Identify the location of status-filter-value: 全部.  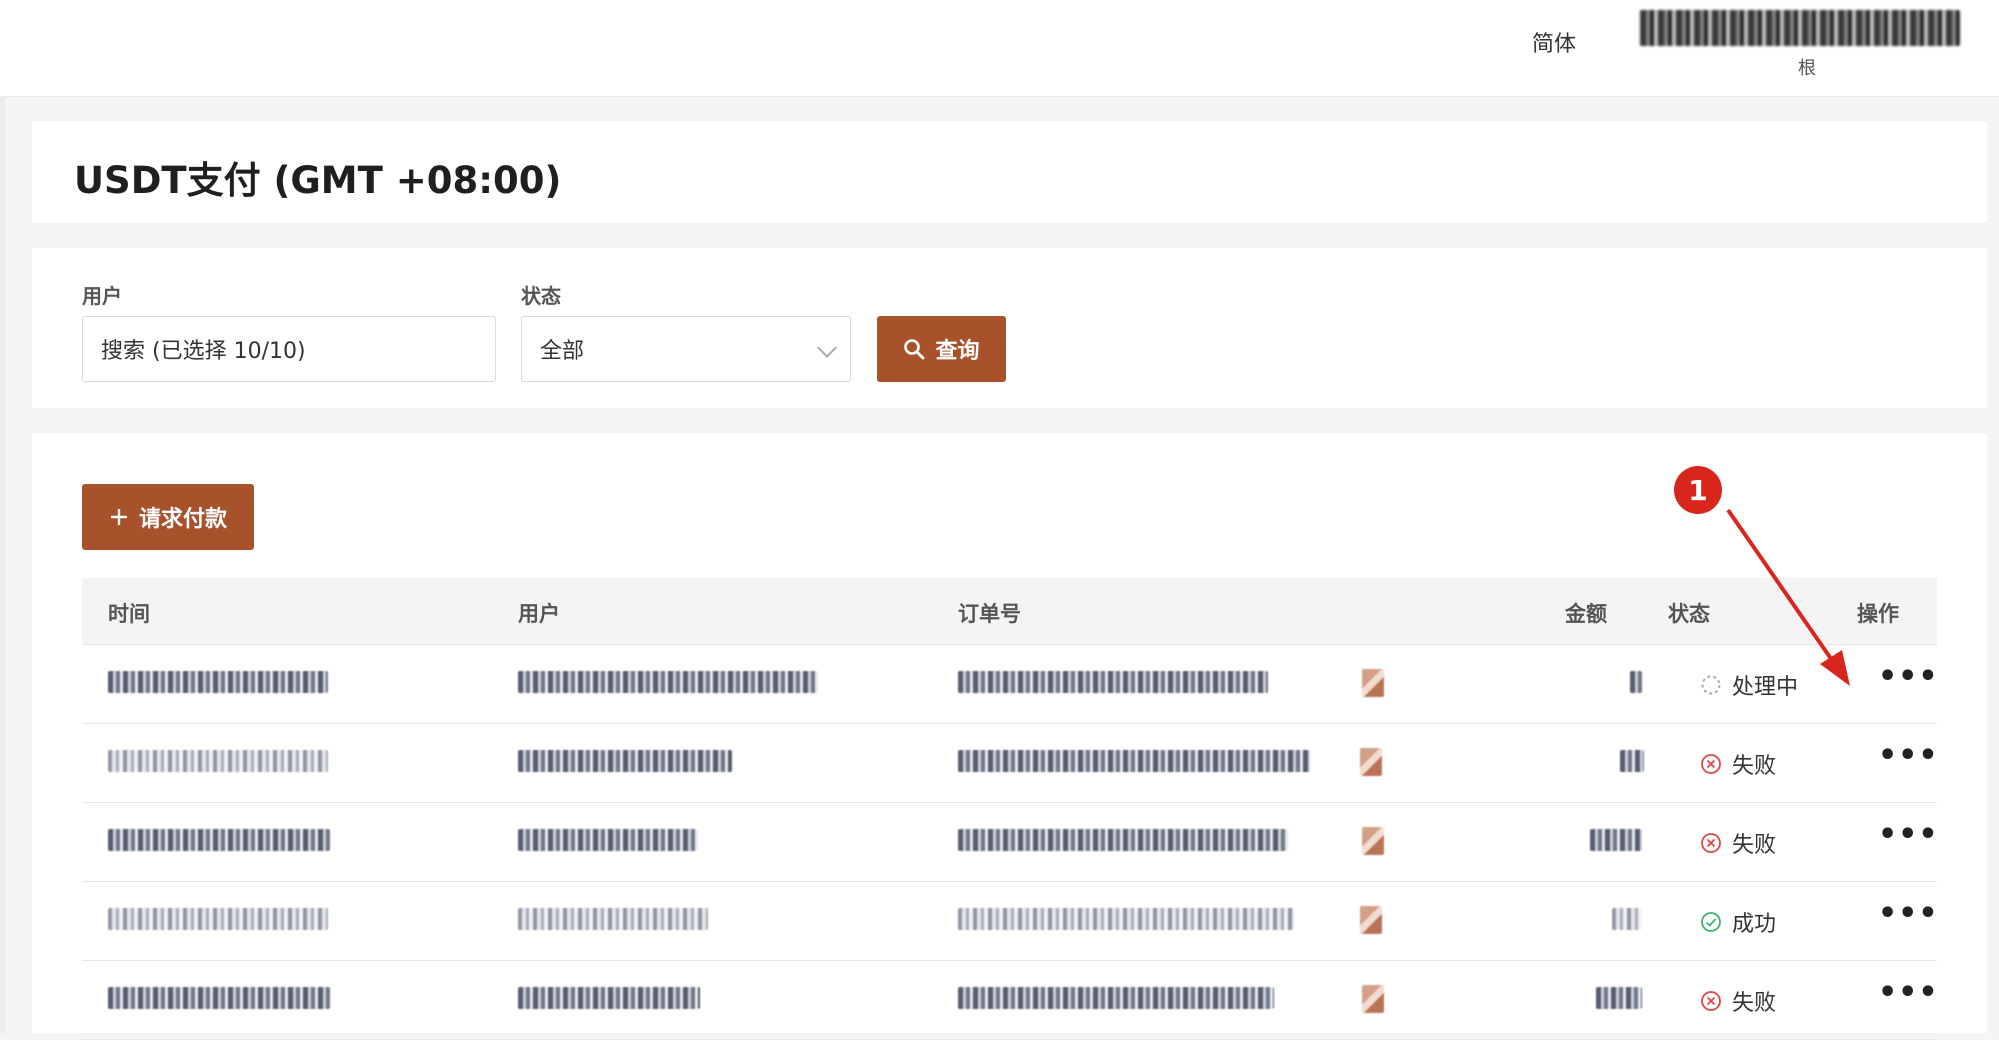
(562, 351).